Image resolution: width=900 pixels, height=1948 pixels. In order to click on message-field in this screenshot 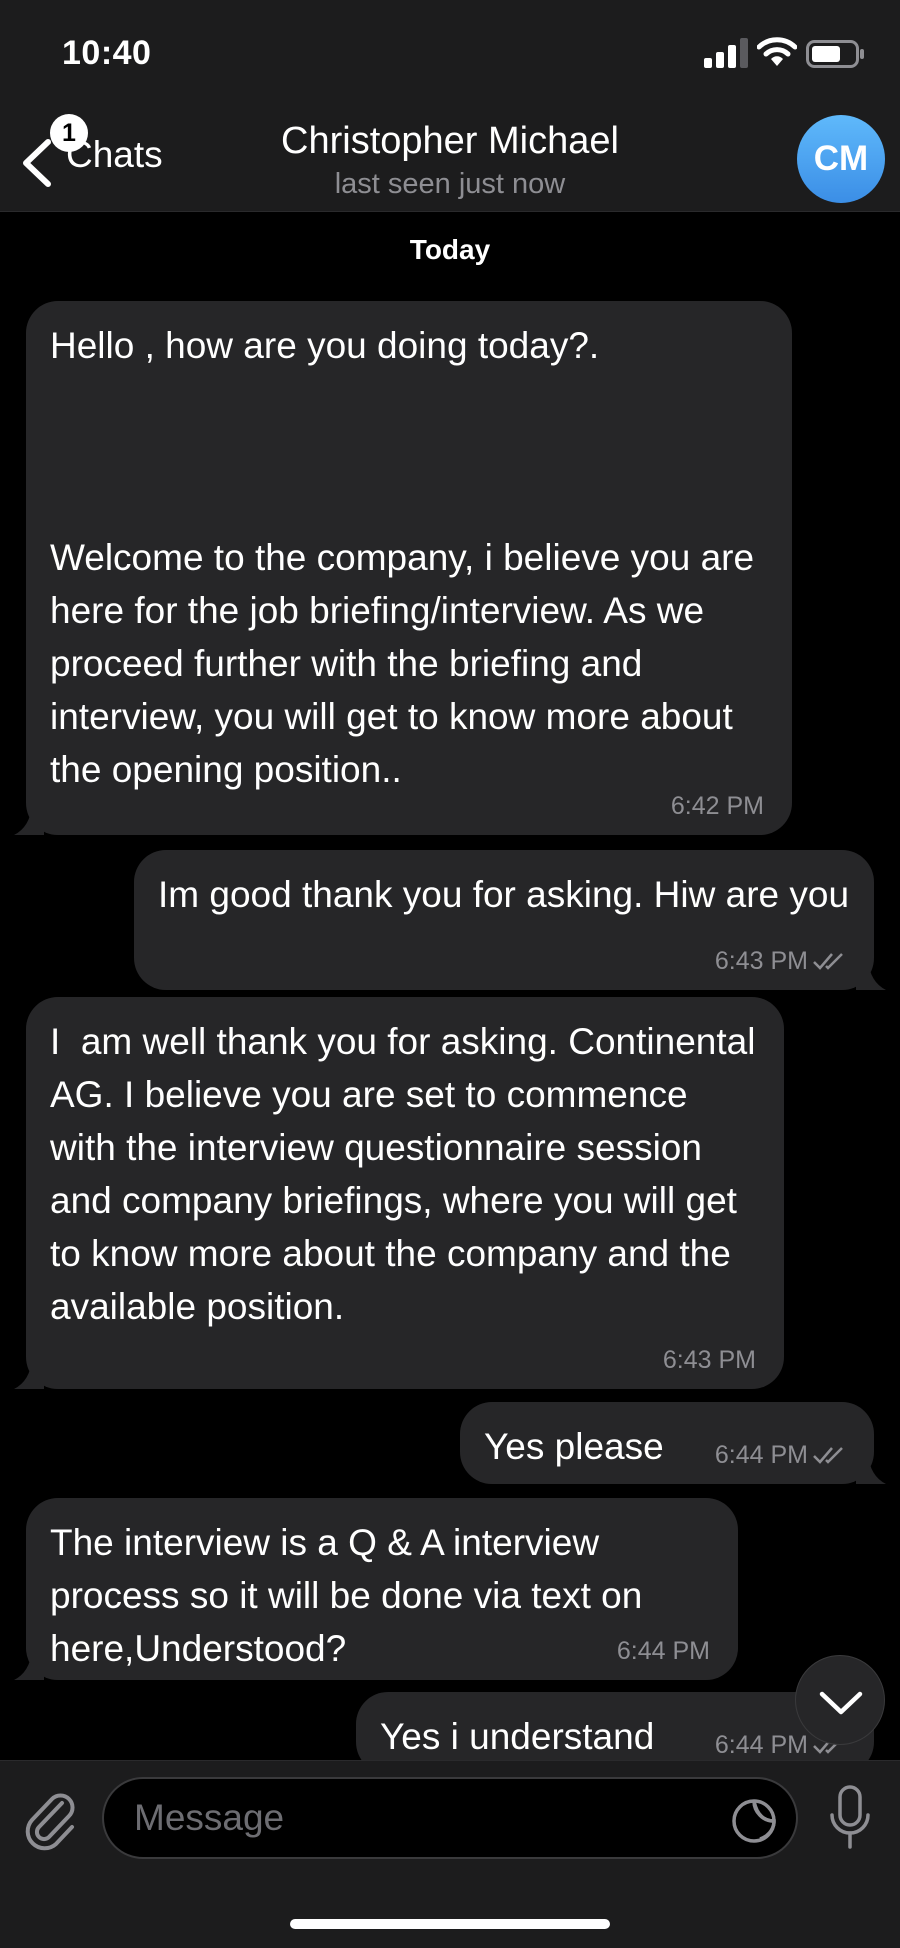, I will do `click(450, 1818)`.